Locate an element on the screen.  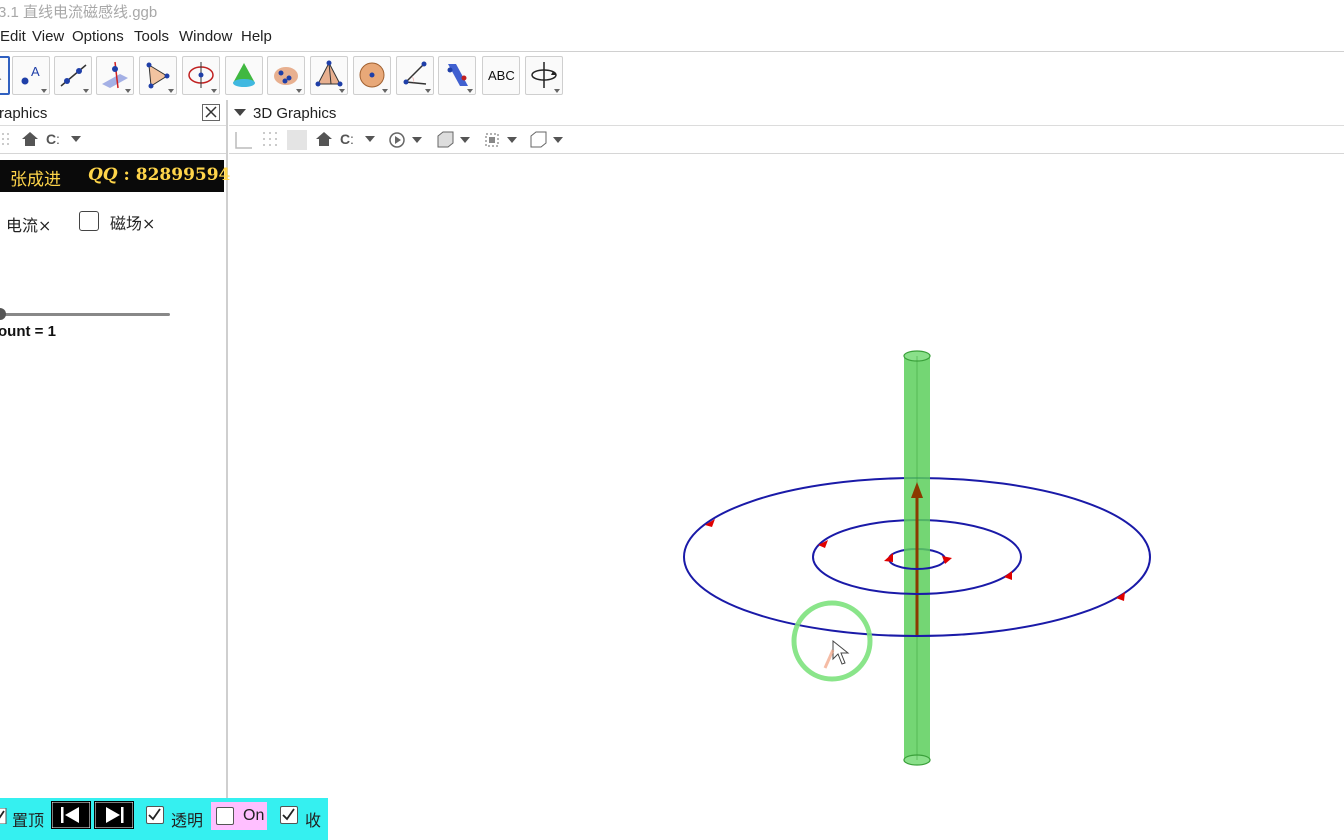
circle-tool-icon is located at coordinates (201, 75).